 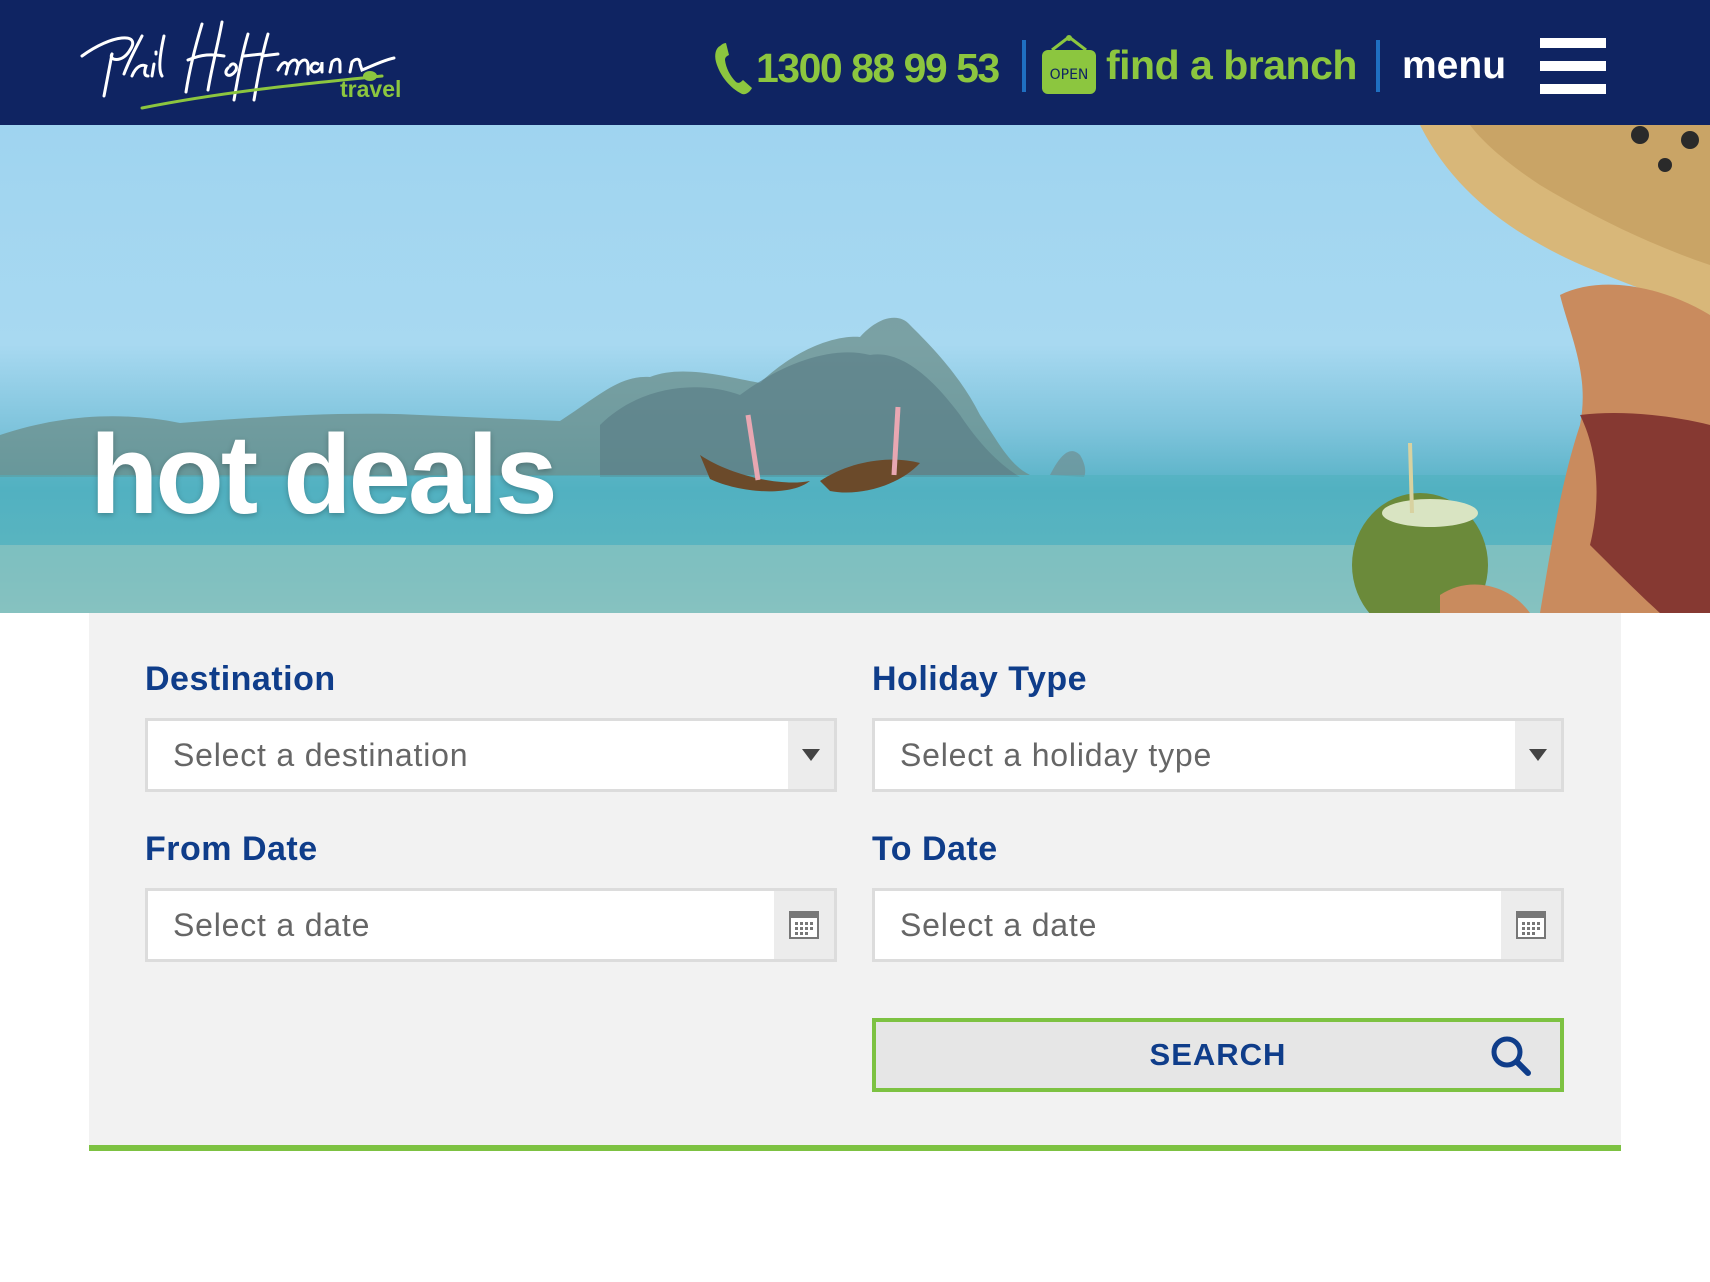 I want to click on holiday-type-placeholder: Select a holiday type, so click(x=1056, y=755).